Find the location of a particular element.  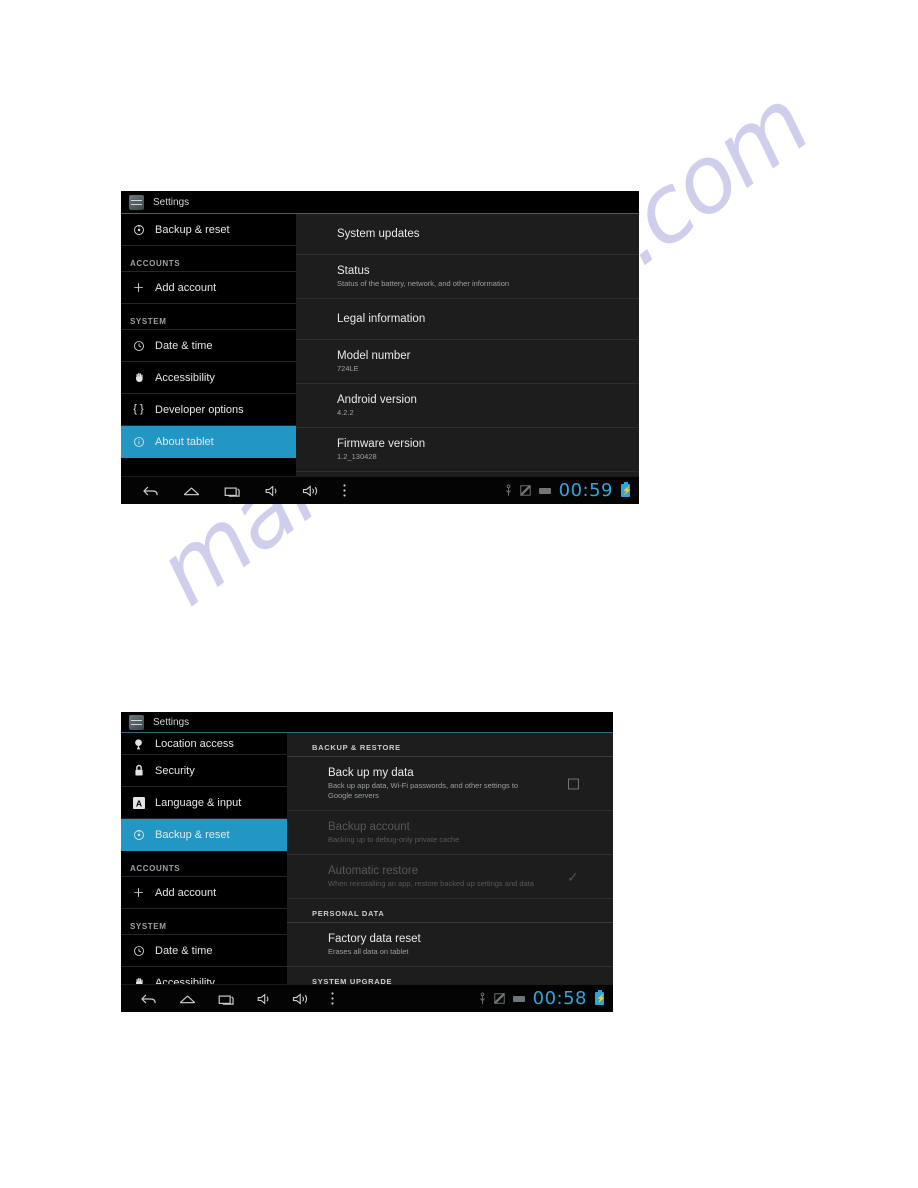

section-header-system-upgrade: SYSTEM UPGRADE is located at coordinates (450, 975).